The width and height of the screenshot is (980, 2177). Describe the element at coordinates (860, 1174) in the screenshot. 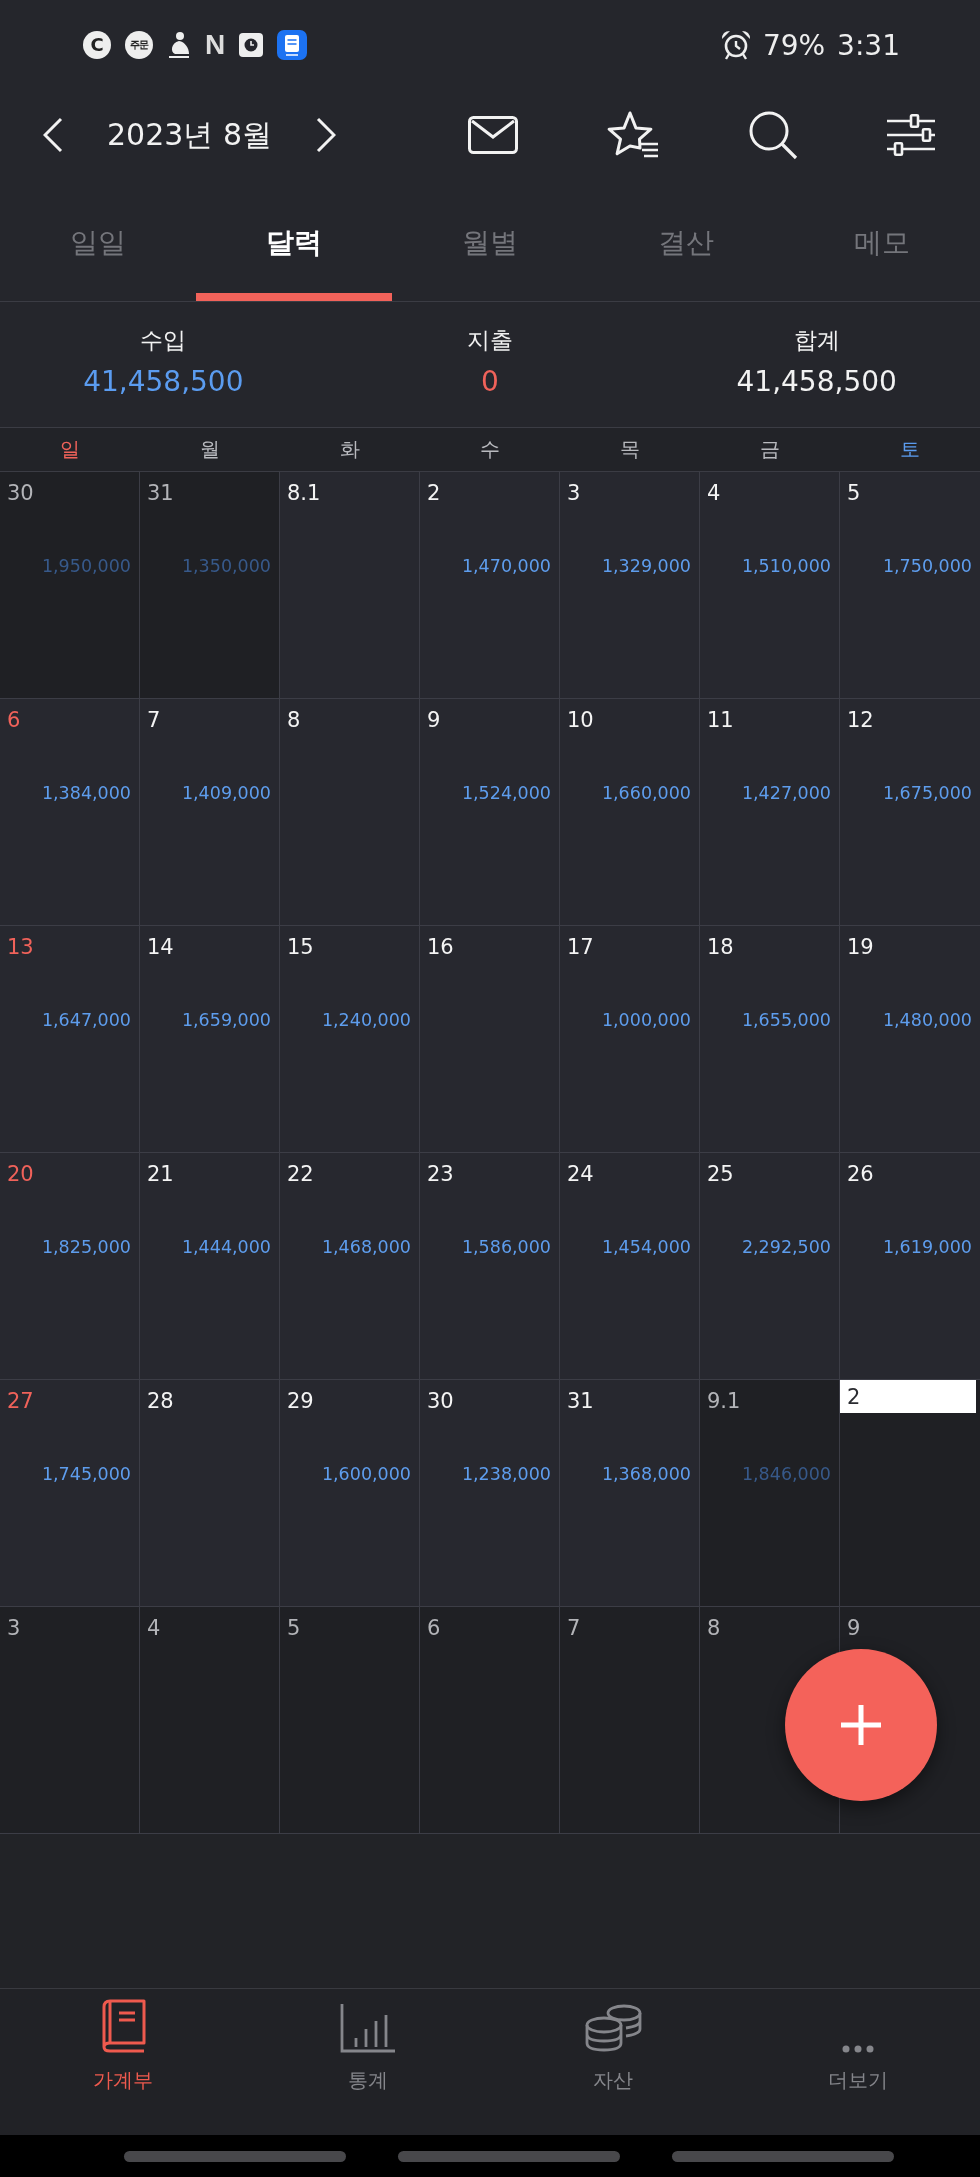

I see `day-number: 26` at that location.